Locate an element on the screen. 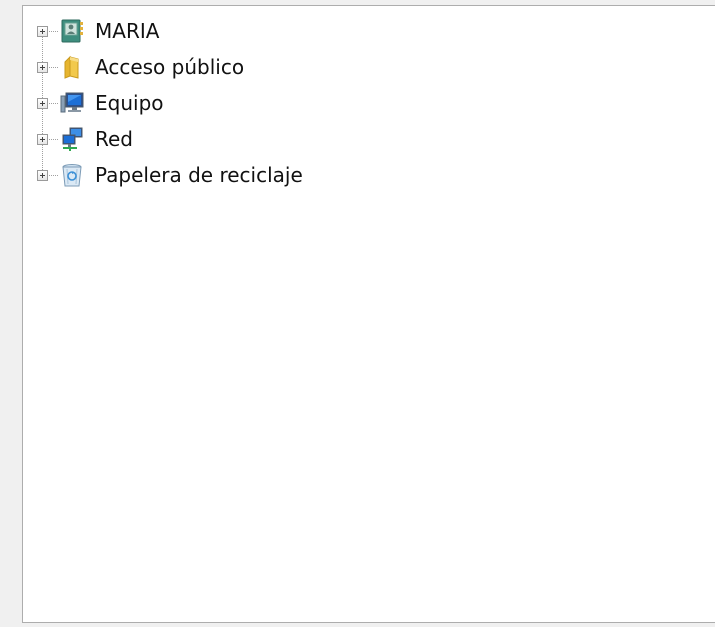 Image resolution: width=715 pixels, height=627 pixels. tree-item-label: MARIA is located at coordinates (127, 31).